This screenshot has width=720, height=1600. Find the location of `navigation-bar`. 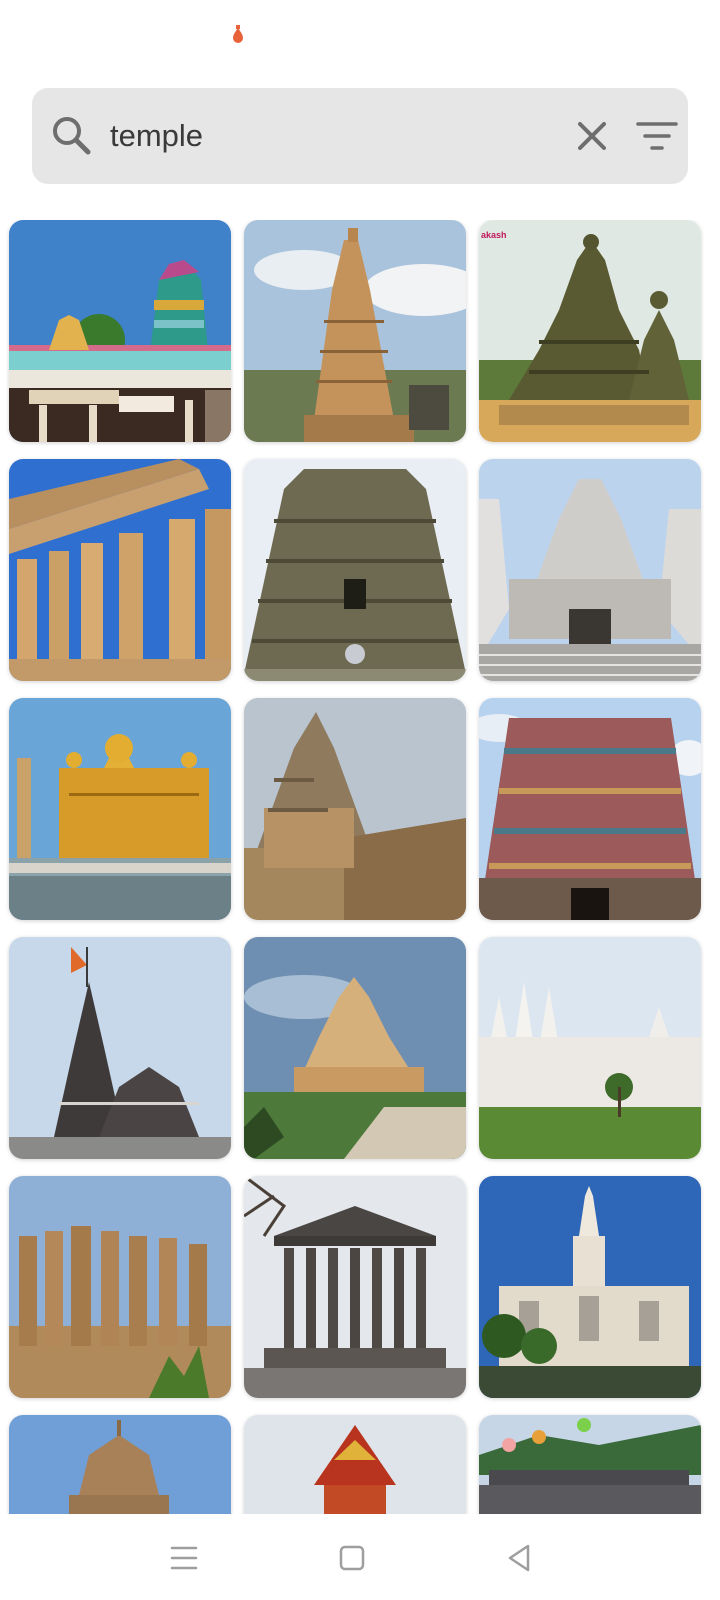

navigation-bar is located at coordinates (360, 1557).